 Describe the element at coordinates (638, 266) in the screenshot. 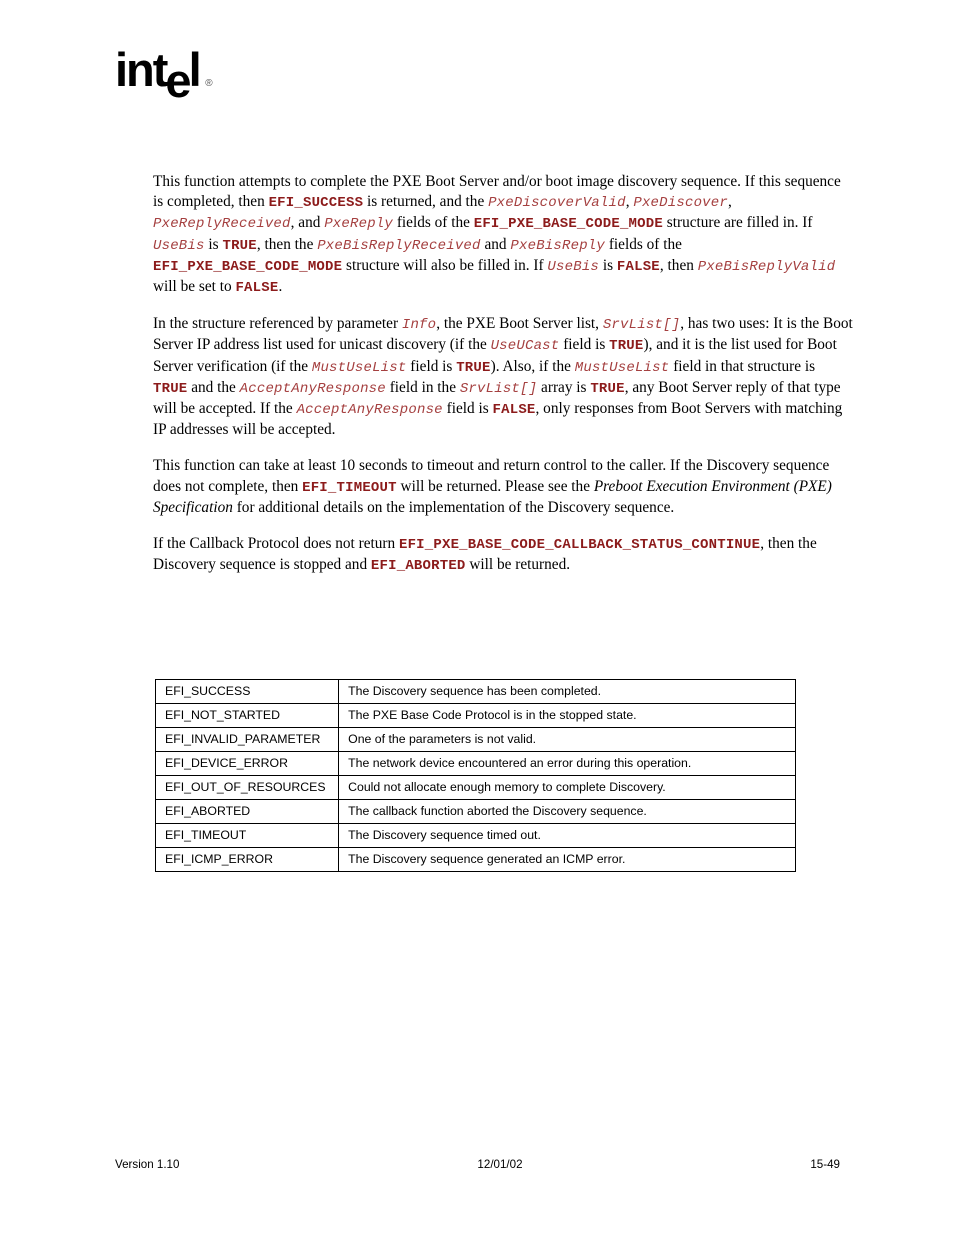

I see `code-false: FALSE` at that location.